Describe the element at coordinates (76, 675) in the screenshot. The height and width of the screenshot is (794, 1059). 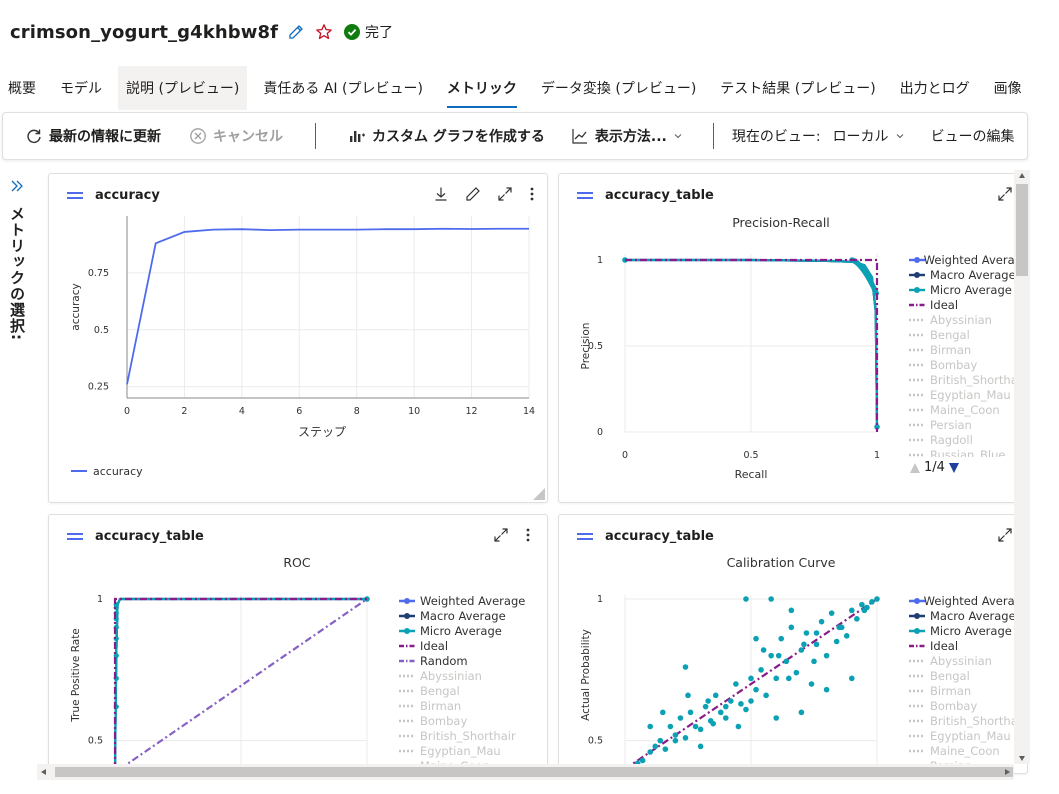
I see `y-axis-label: True Positive Rate` at that location.